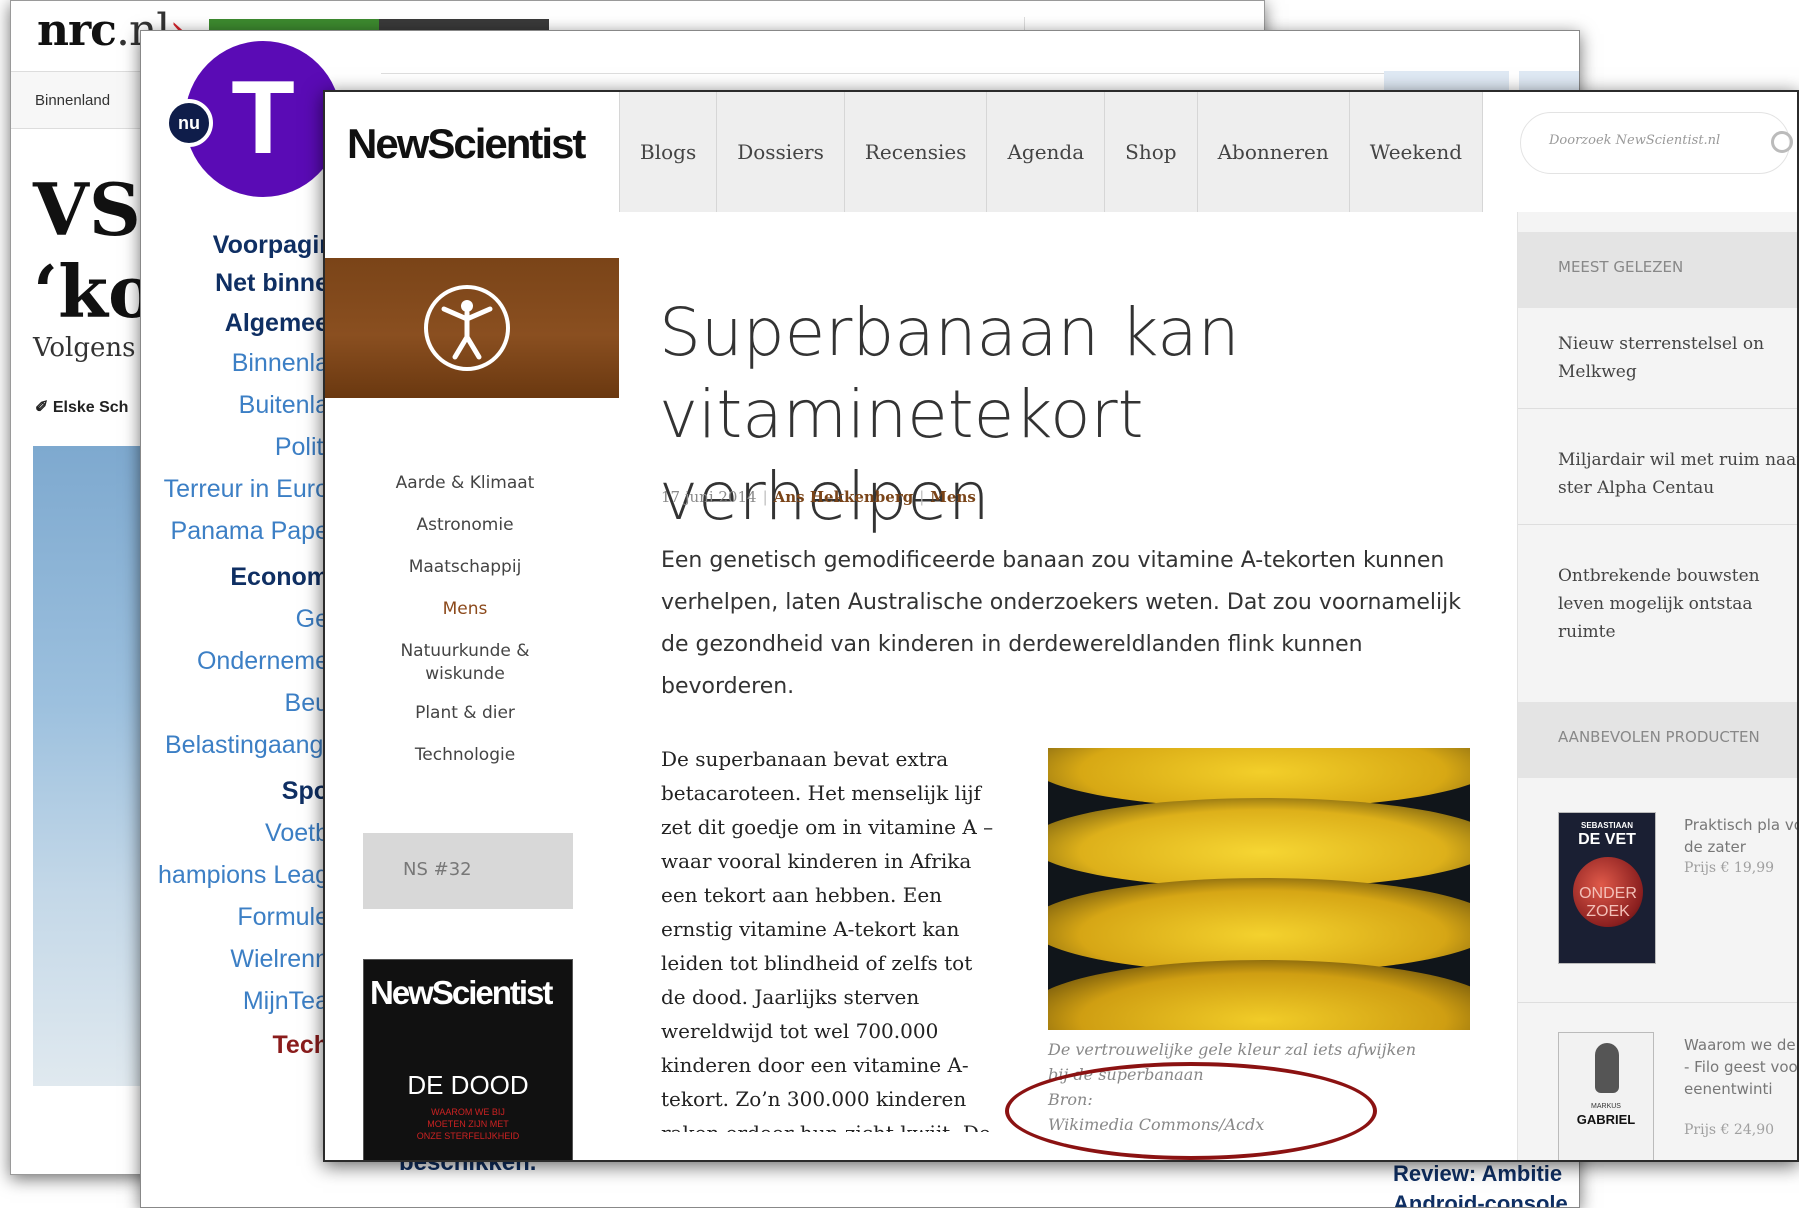 This screenshot has width=1799, height=1208. I want to click on ns-issue-button: NS #32, so click(468, 871).